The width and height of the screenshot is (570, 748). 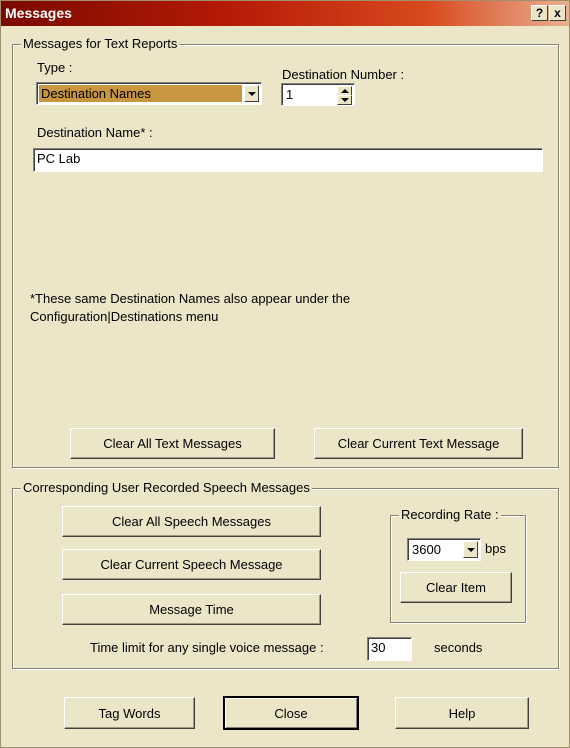 I want to click on type-dropdown: Destination Names, so click(x=149, y=93).